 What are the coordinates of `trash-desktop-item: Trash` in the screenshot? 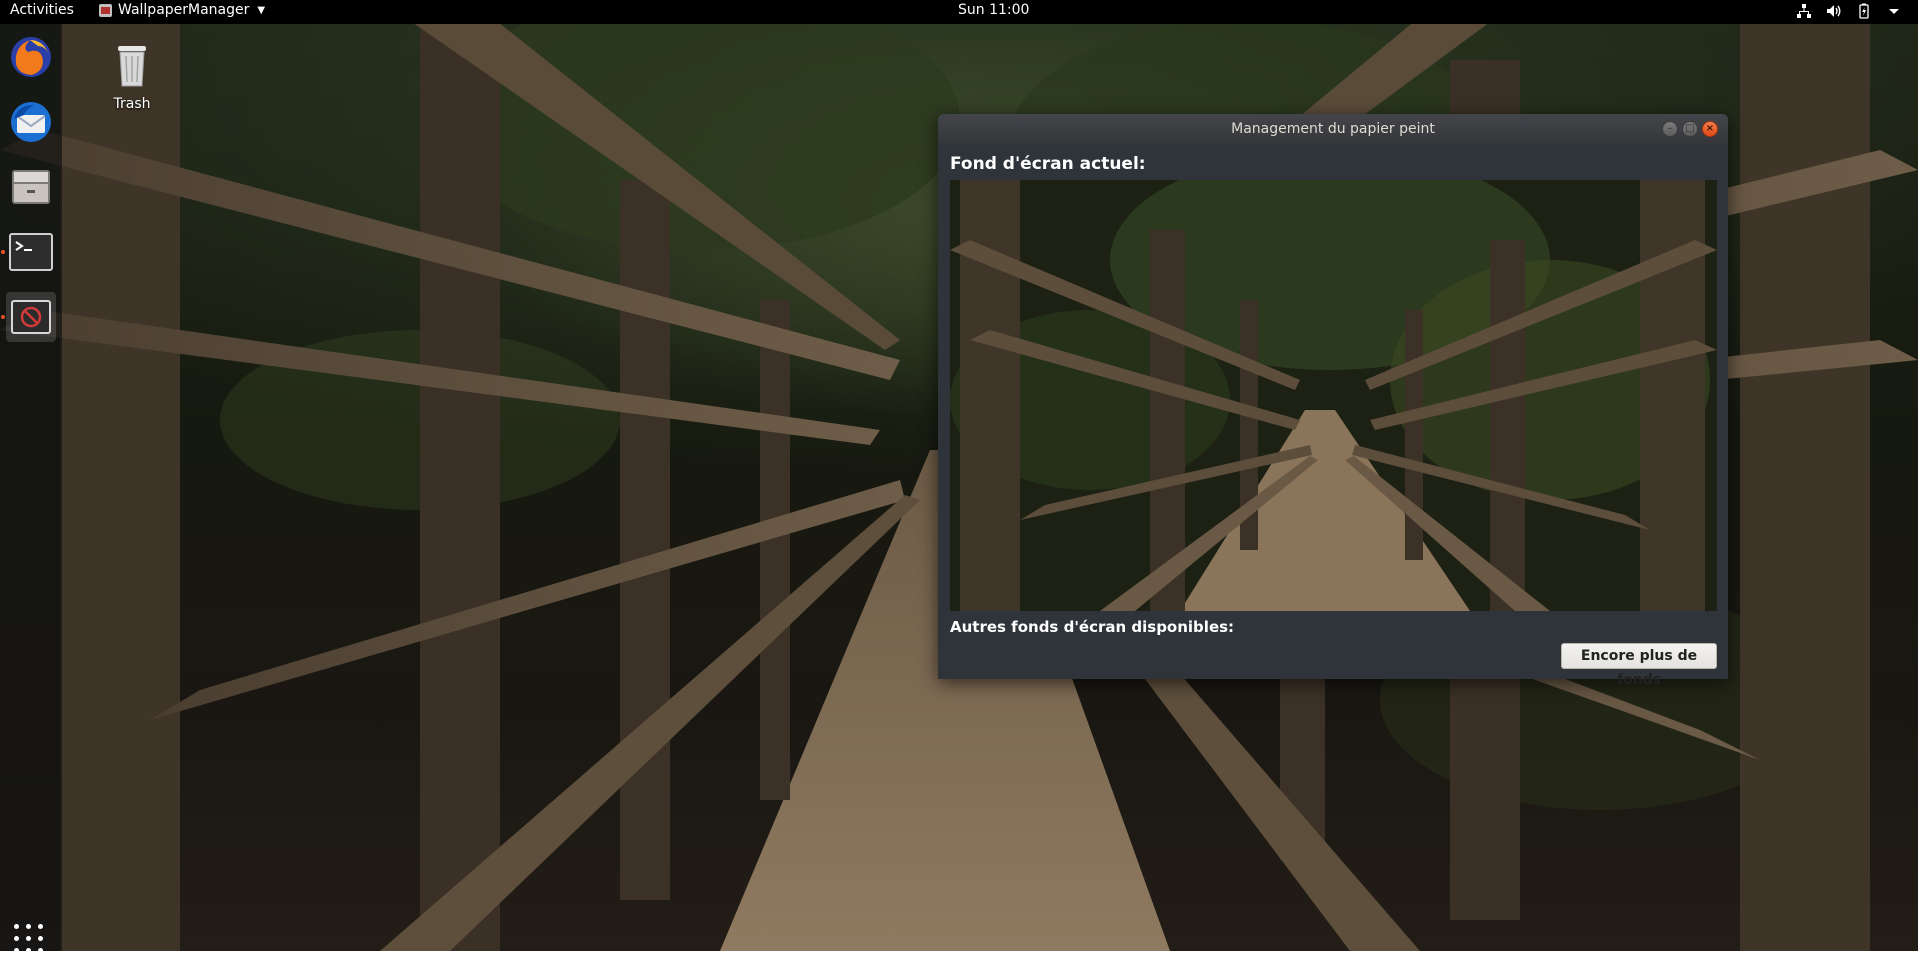 It's located at (132, 78).